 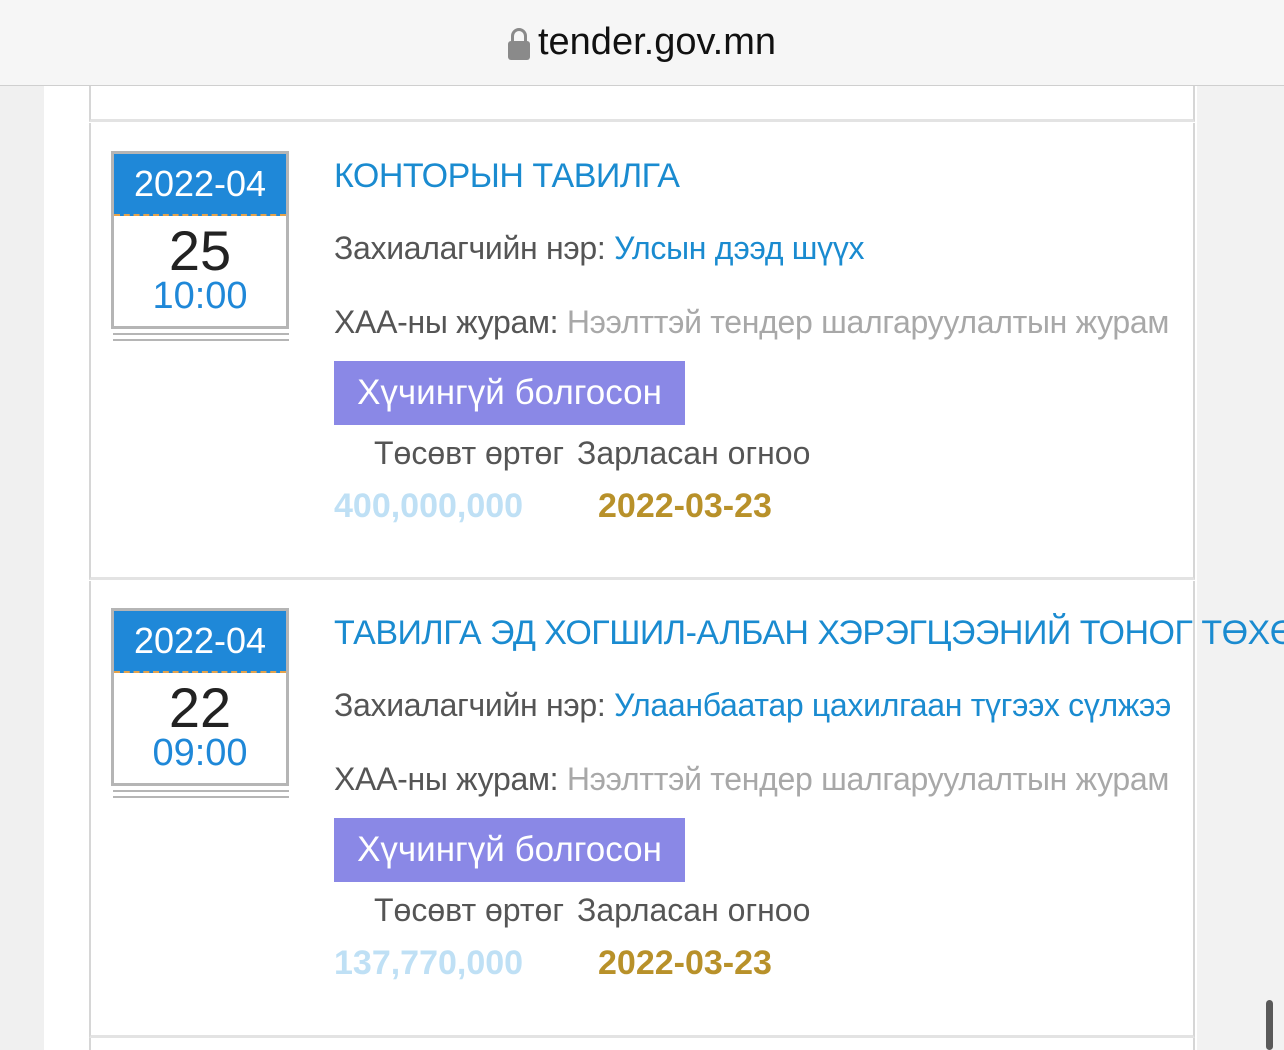 I want to click on scrollbar-thumb, so click(x=1269, y=1025).